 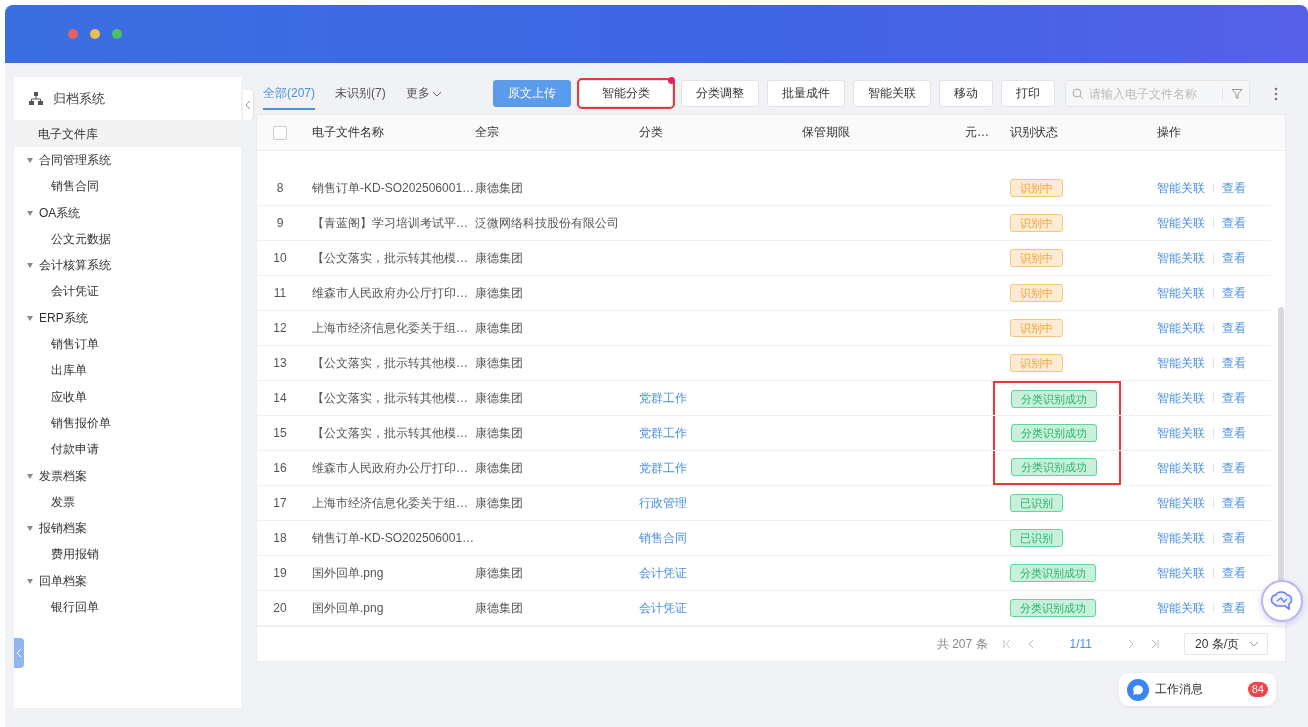 I want to click on tree-item: 会计凭证, so click(x=127, y=292).